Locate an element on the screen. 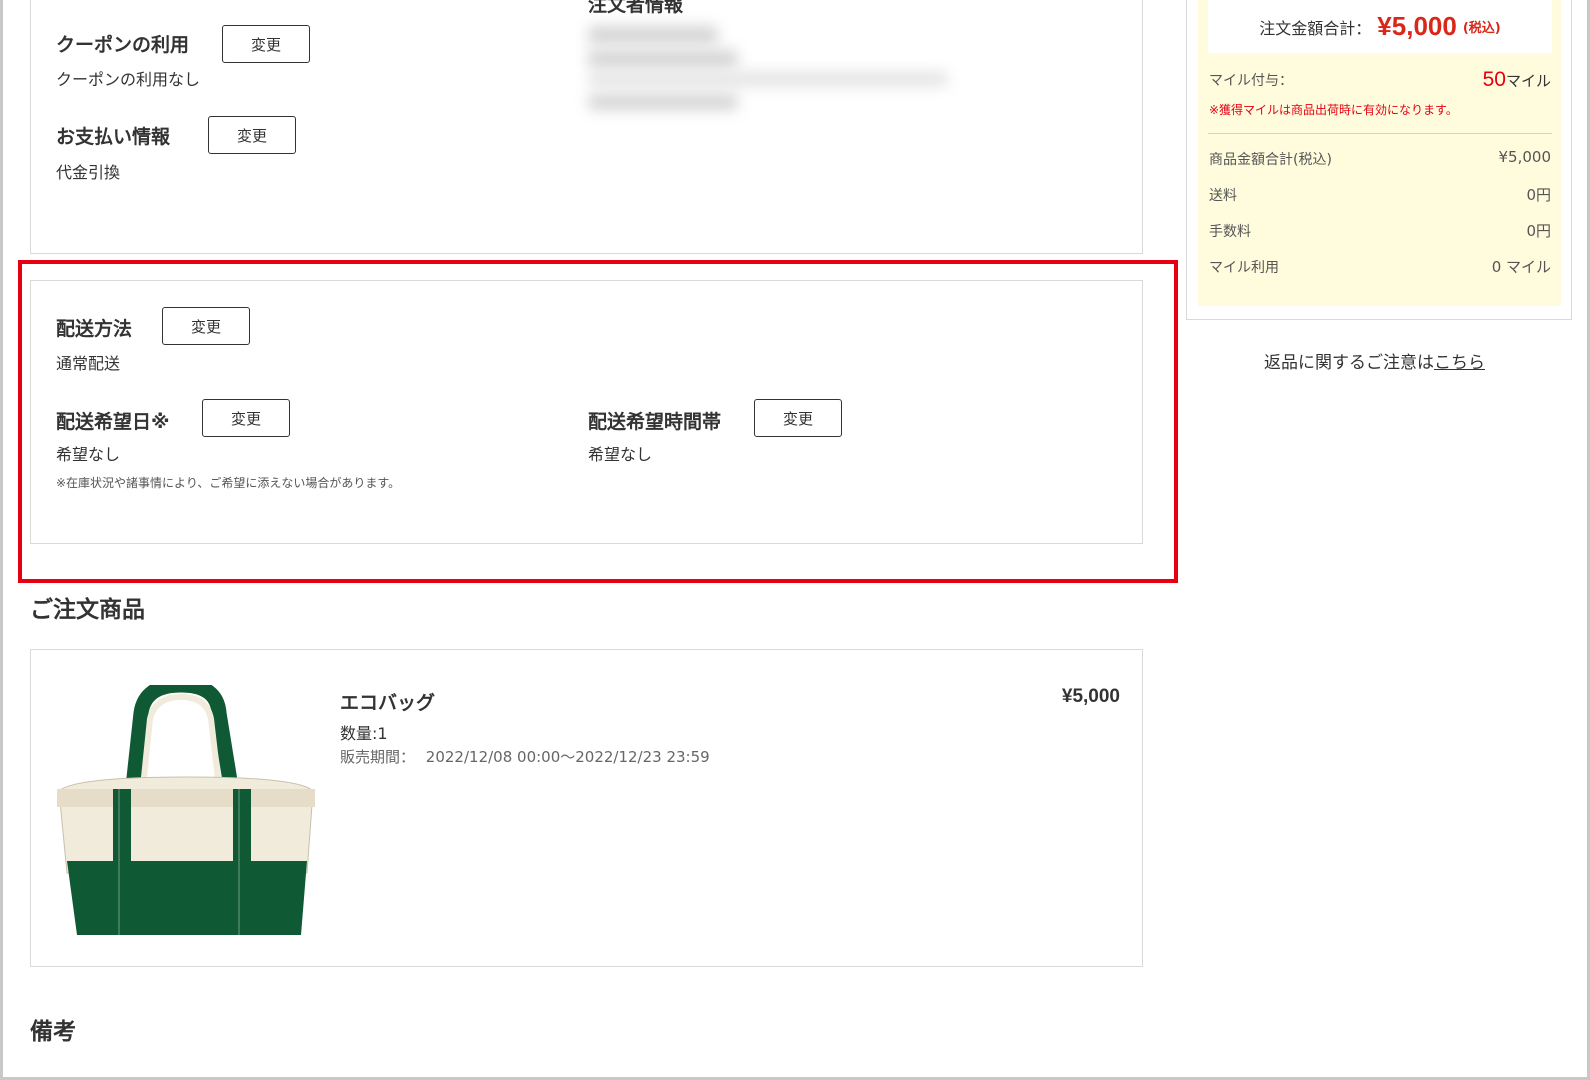 The width and height of the screenshot is (1590, 1080). delivery-time-change-button: 変更 is located at coordinates (798, 418).